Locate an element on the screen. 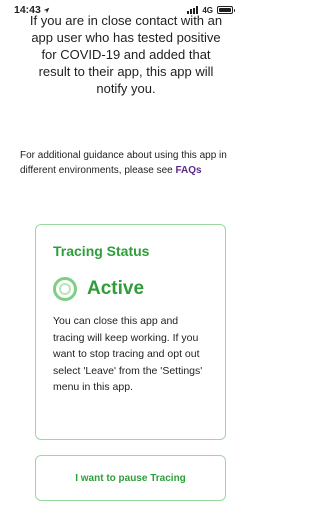 This screenshot has height=518, width=320. radar-ring-icon is located at coordinates (65, 289).